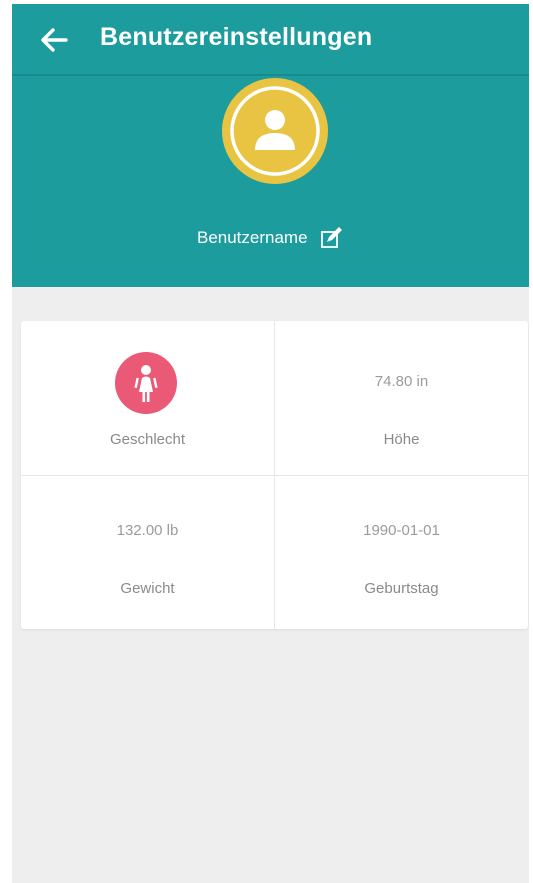 The height and width of the screenshot is (883, 533). What do you see at coordinates (236, 37) in the screenshot?
I see `page-title: Benutzereinstellungen` at bounding box center [236, 37].